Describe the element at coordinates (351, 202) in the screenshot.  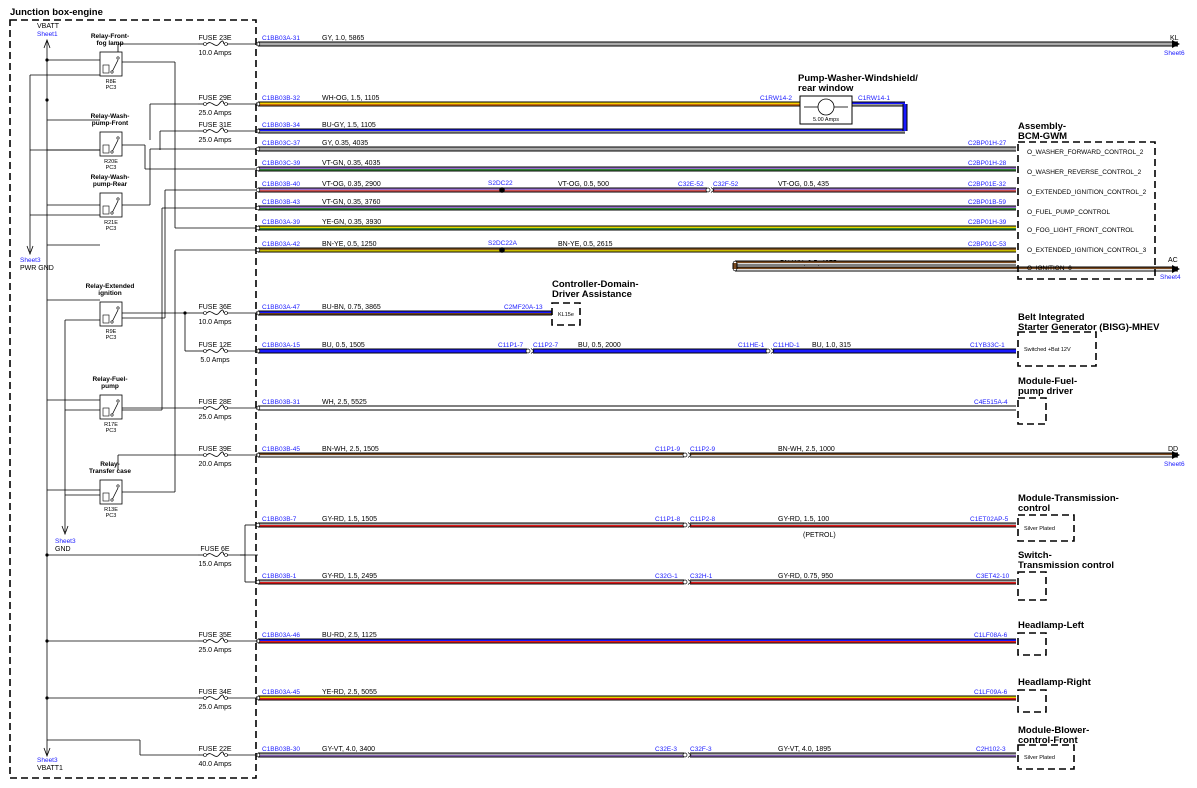
I see `wire-spec: VT-GN, 0.35, 3760` at that location.